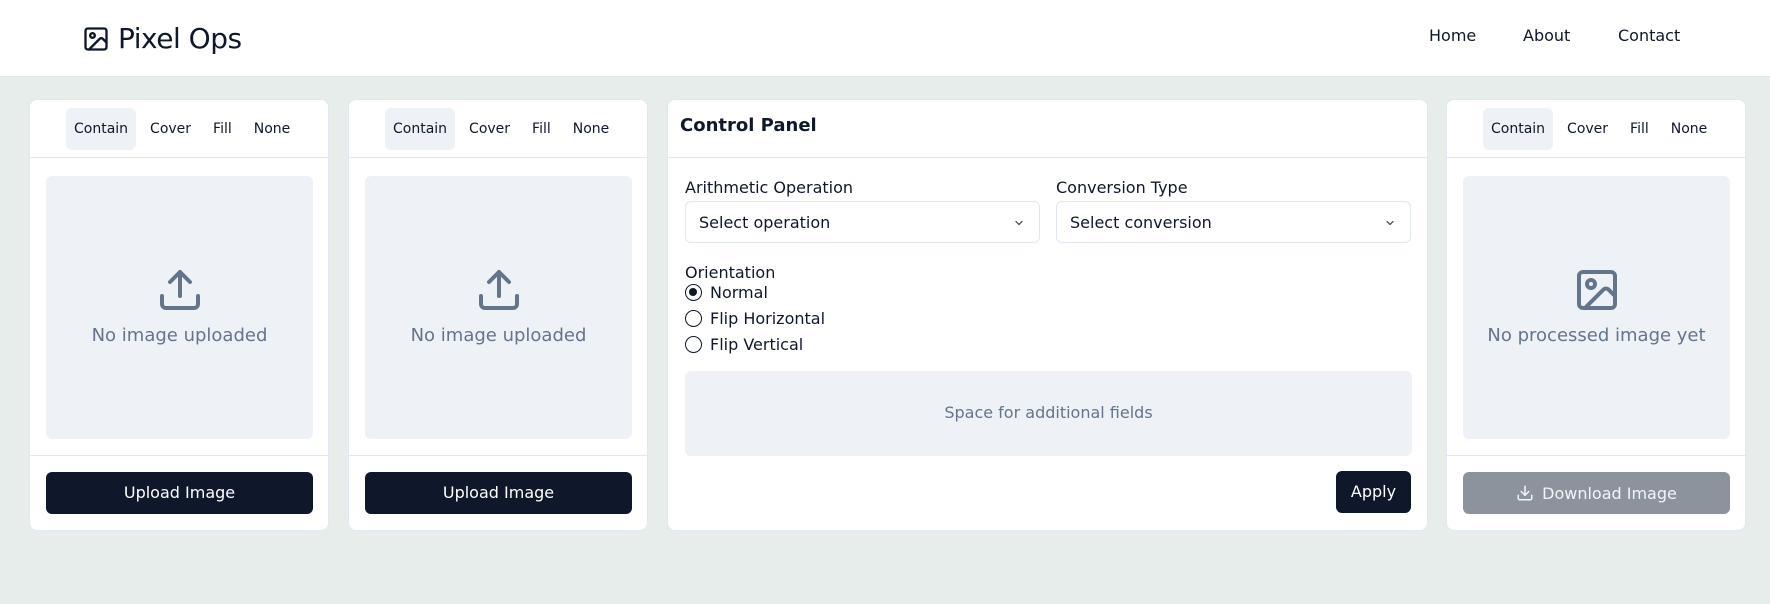 The width and height of the screenshot is (1770, 604). What do you see at coordinates (748, 125) in the screenshot?
I see `control-panel-title: Control Panel` at bounding box center [748, 125].